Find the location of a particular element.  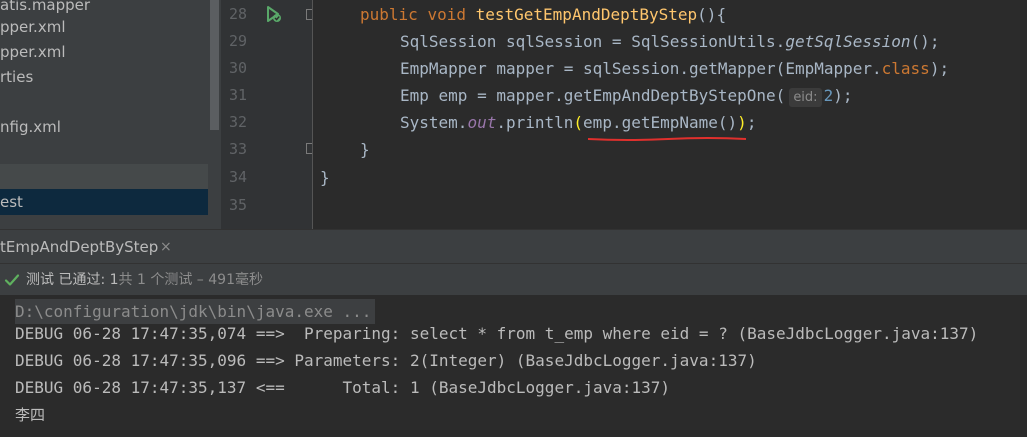

keyword: class is located at coordinates (905, 68).